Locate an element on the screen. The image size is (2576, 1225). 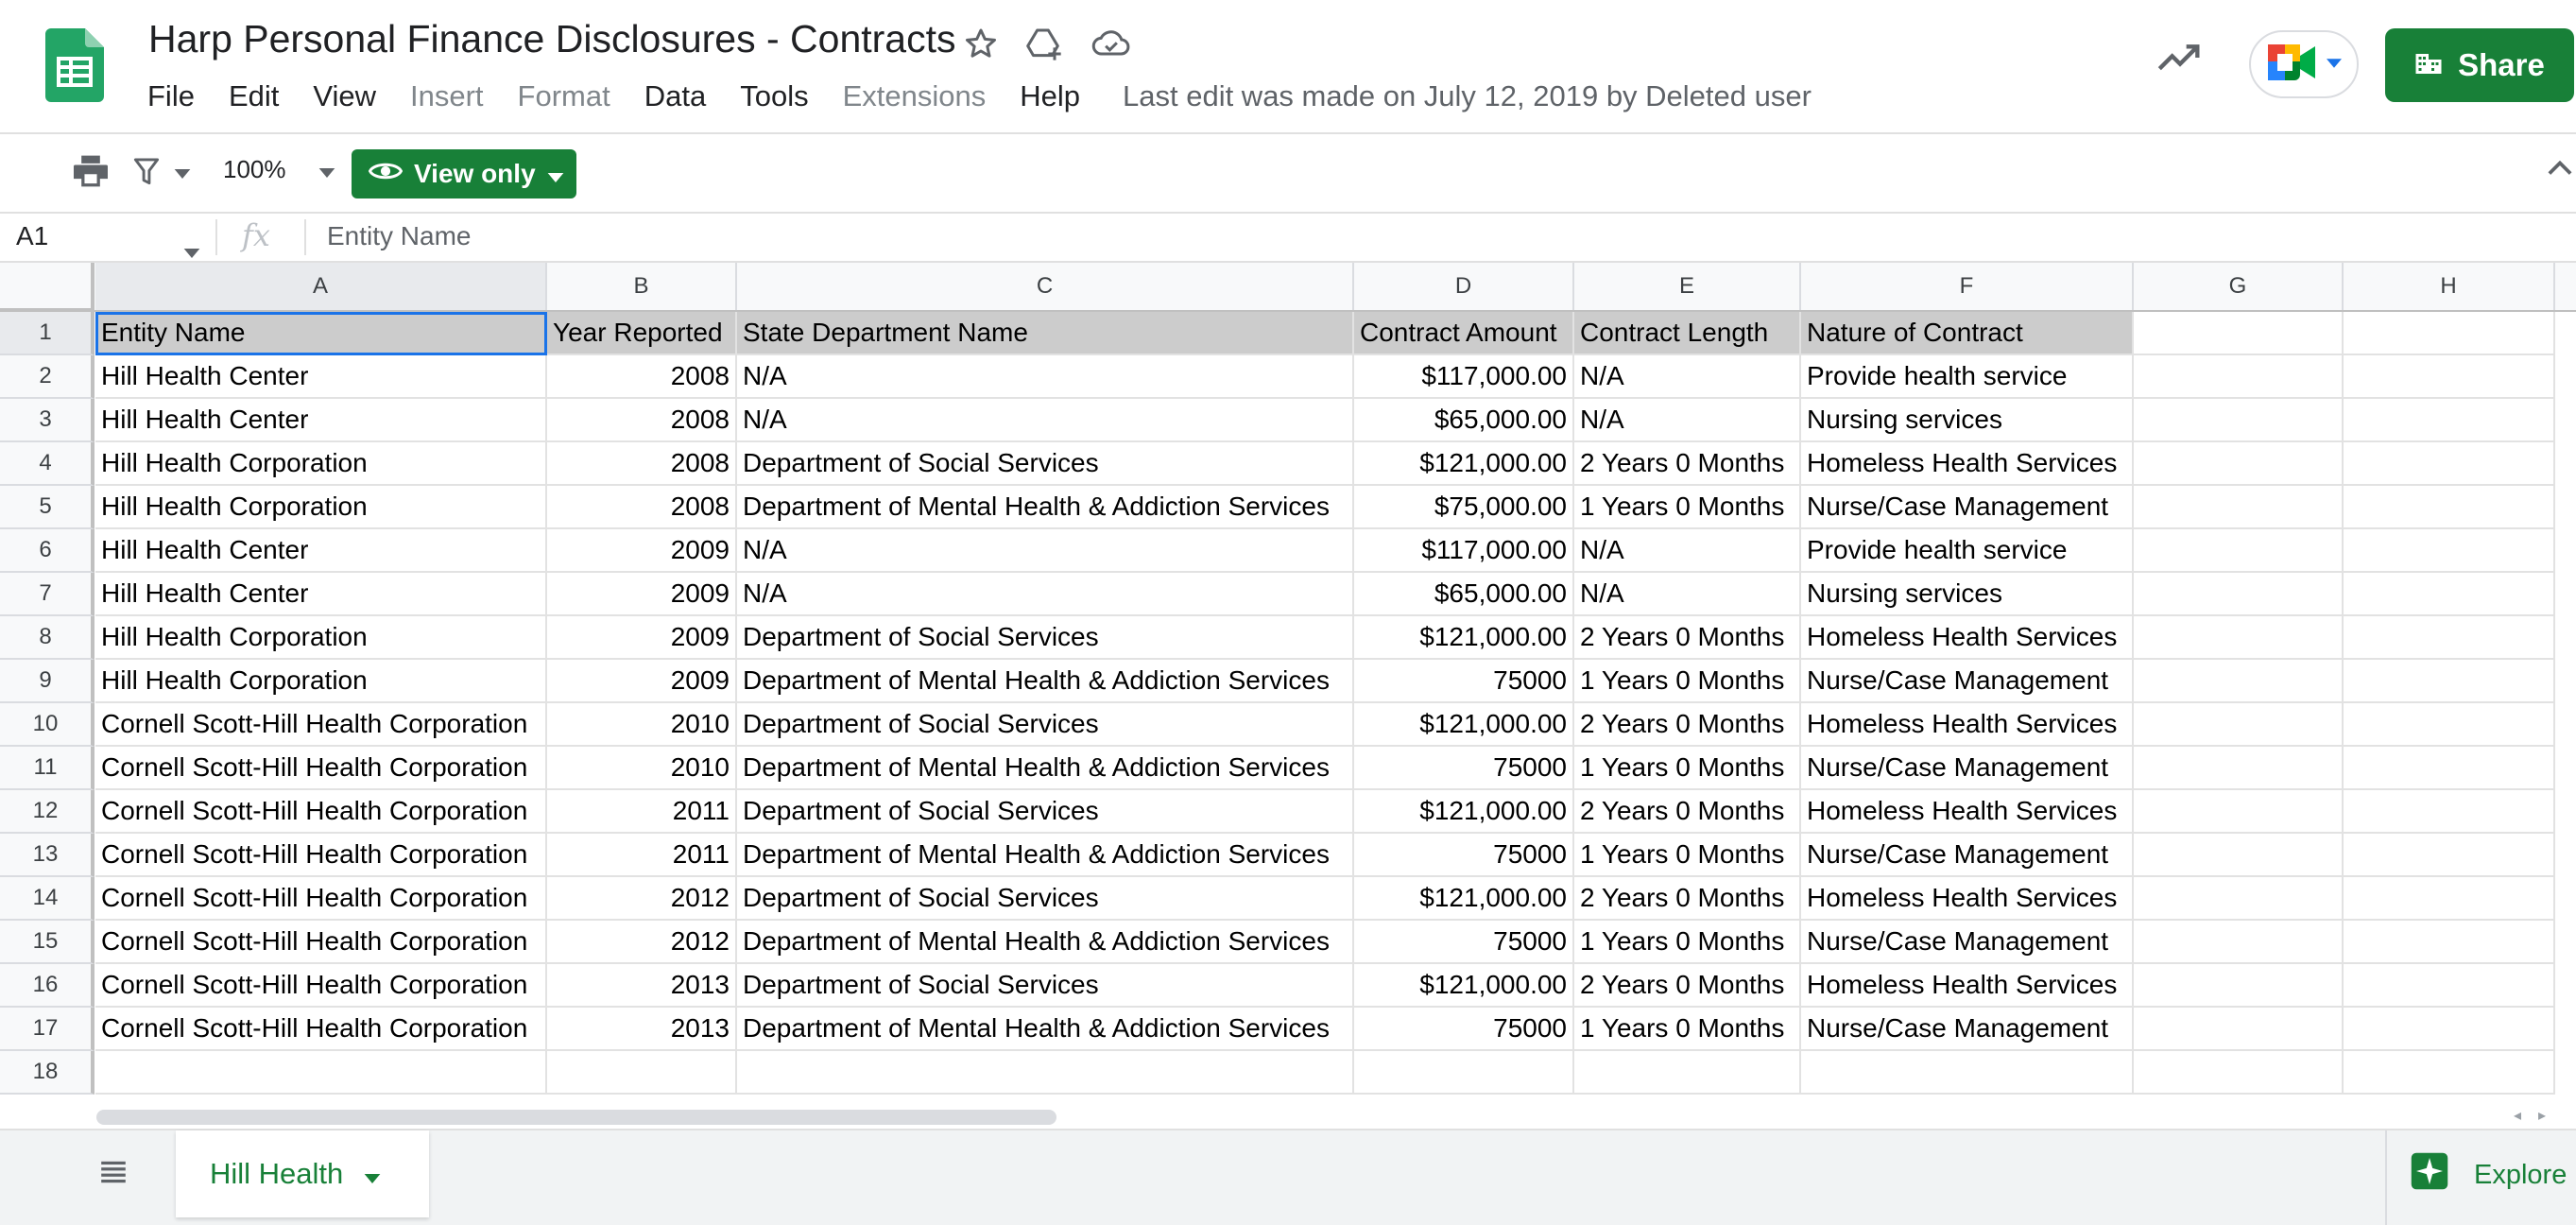
row-header: 8 is located at coordinates (47, 638).